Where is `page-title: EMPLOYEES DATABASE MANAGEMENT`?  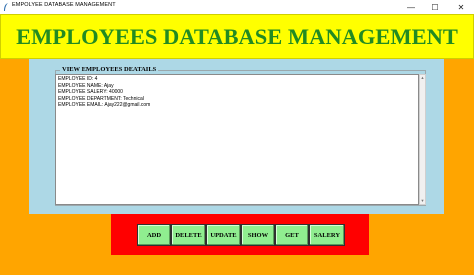 page-title: EMPLOYEES DATABASE MANAGEMENT is located at coordinates (237, 36).